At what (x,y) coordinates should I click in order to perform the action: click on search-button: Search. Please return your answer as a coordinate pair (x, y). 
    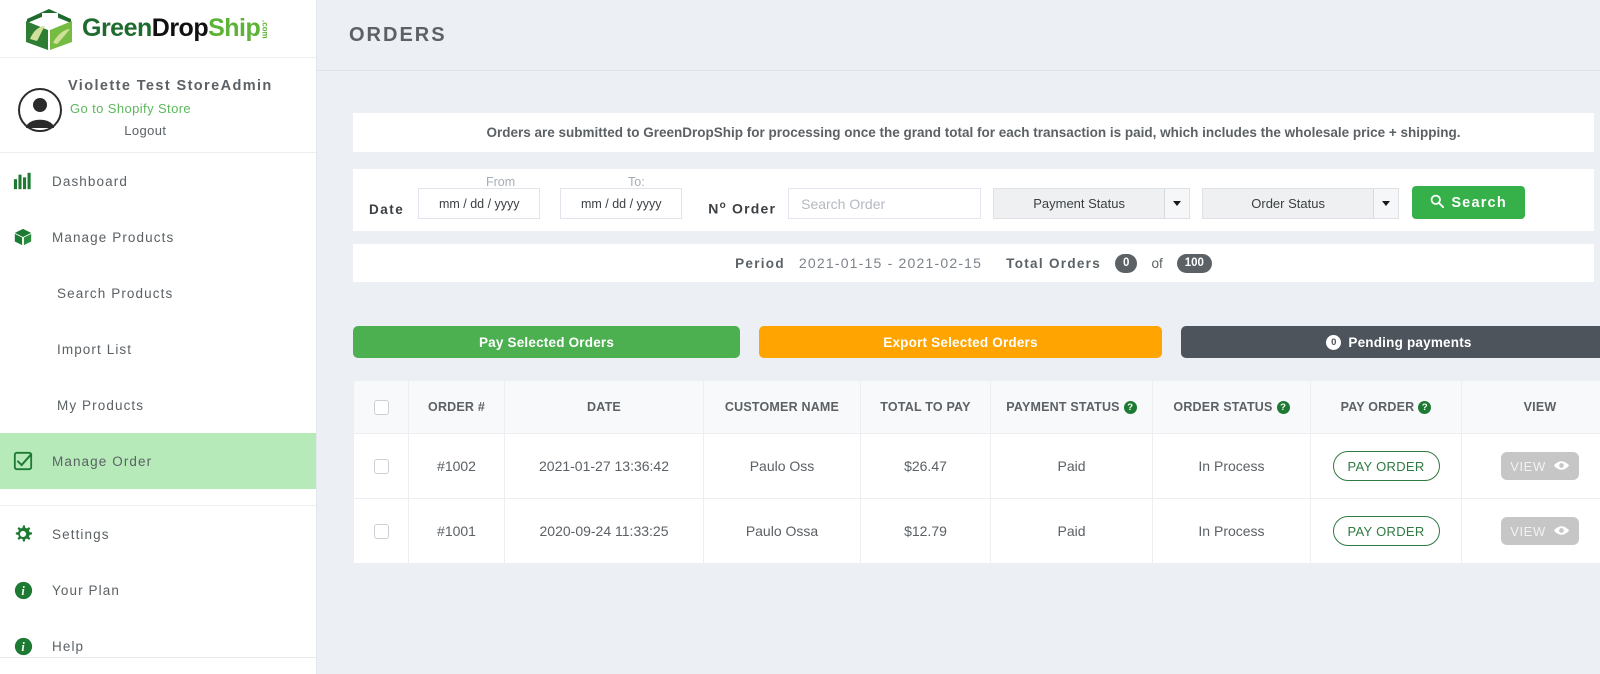
    Looking at the image, I should click on (1469, 202).